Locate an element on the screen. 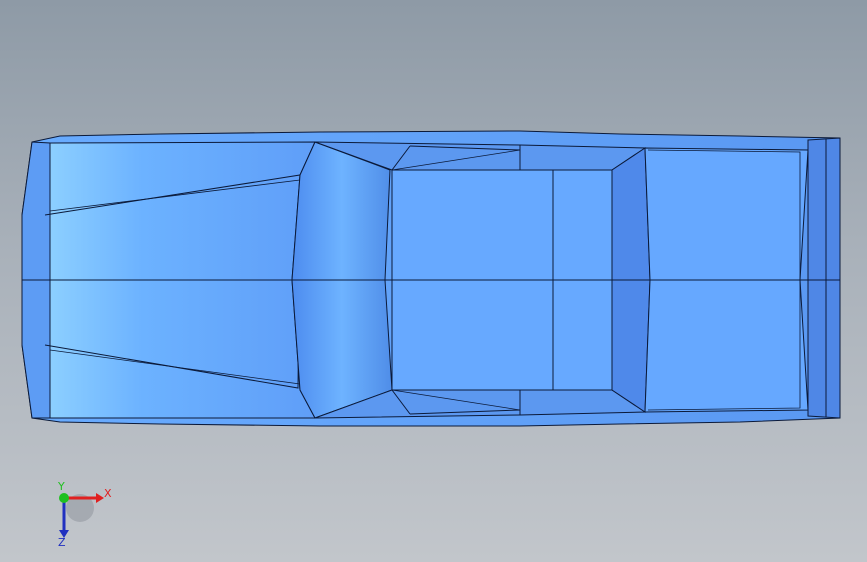 This screenshot has width=867, height=562. y-axis-dot is located at coordinates (64, 498).